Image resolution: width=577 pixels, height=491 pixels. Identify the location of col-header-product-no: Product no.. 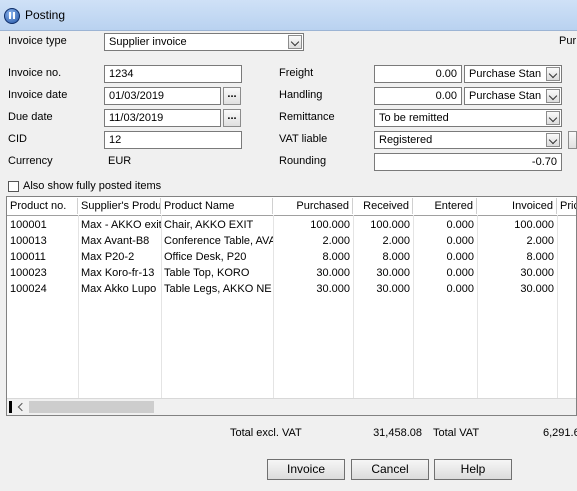
(42, 206).